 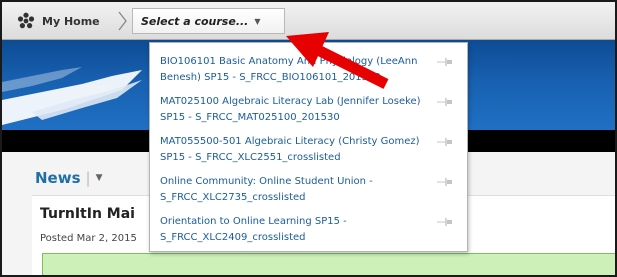 What do you see at coordinates (233, 237) in the screenshot?
I see `course-item-line2: S_FRCC_XLC2409_crosslisted` at bounding box center [233, 237].